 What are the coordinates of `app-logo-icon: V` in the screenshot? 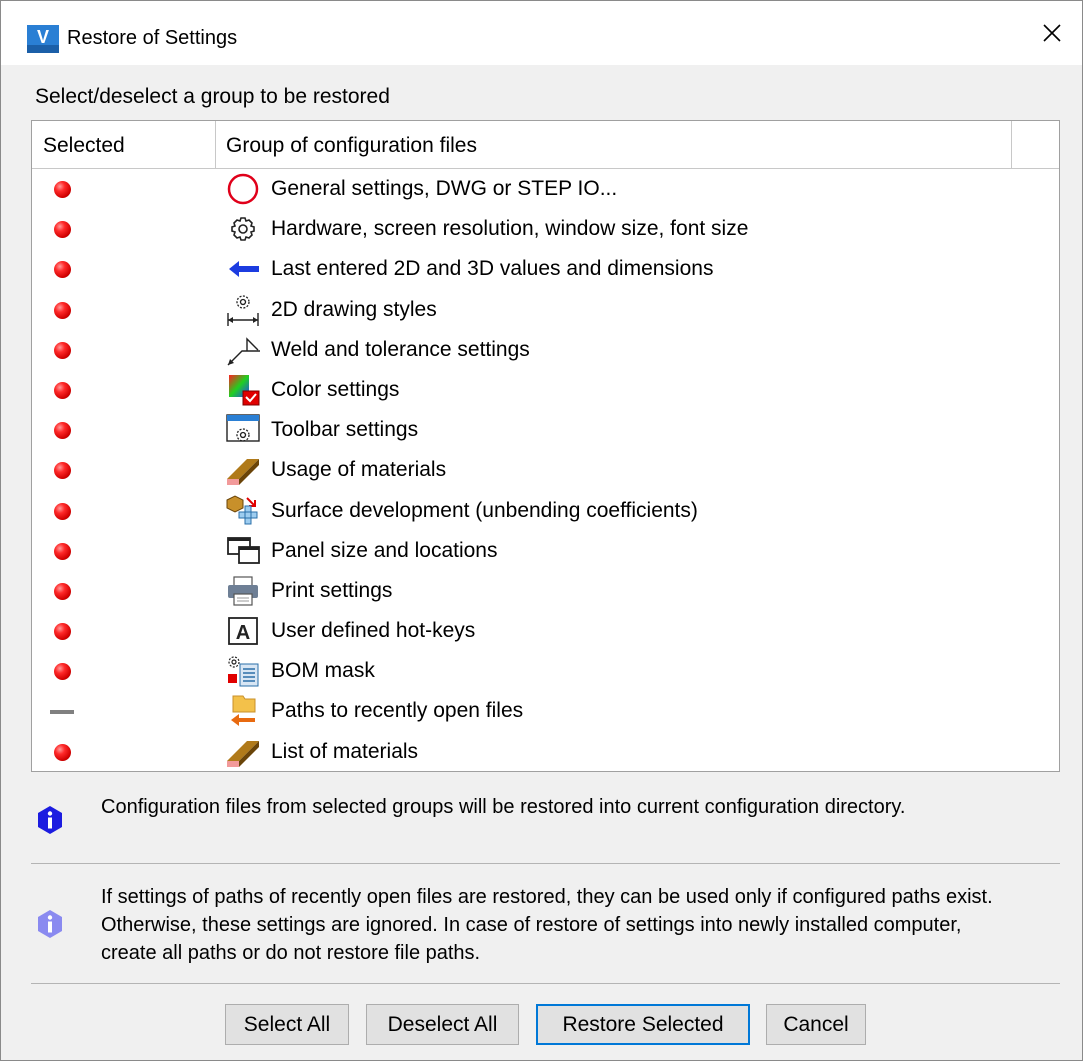 It's located at (43, 39).